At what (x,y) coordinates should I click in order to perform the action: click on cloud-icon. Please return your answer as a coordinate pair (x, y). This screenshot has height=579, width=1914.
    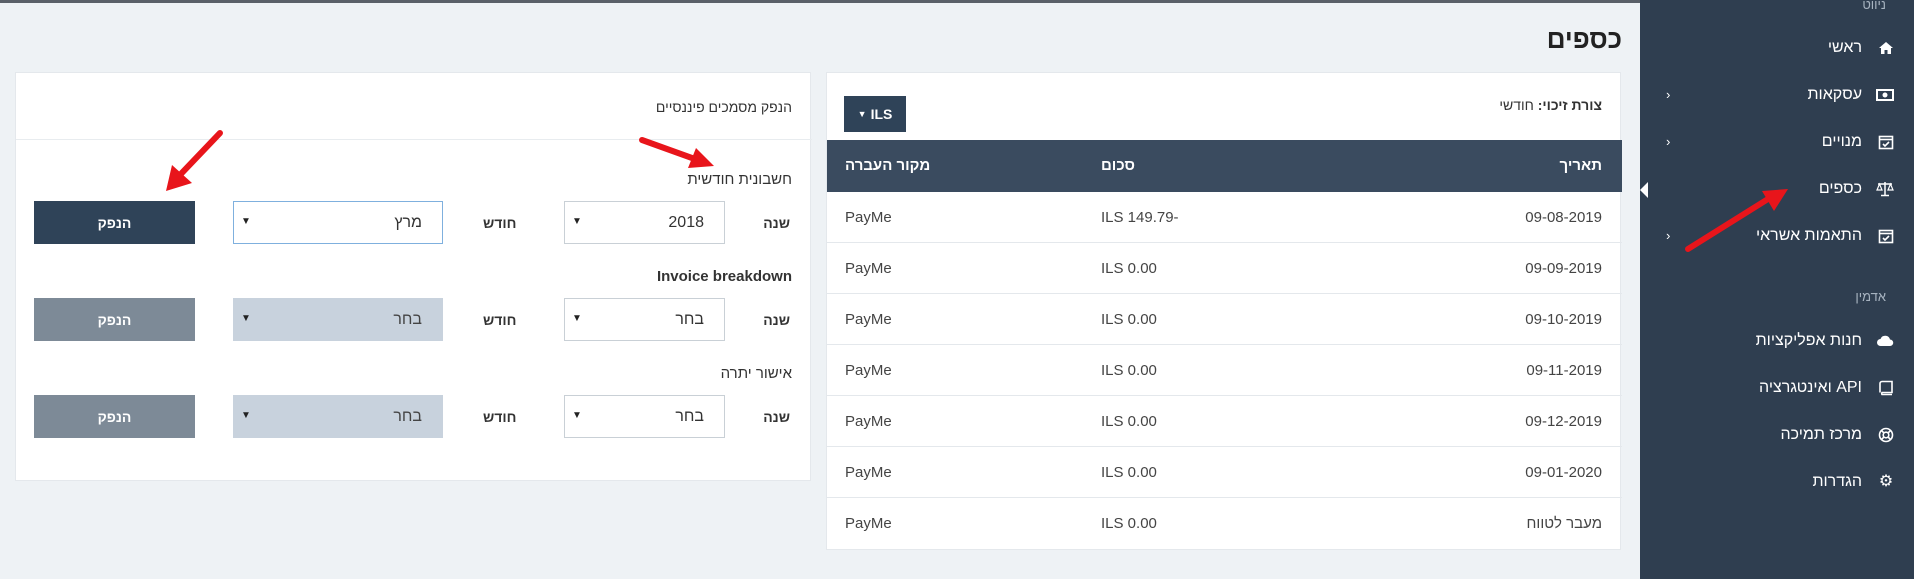
    Looking at the image, I should click on (1885, 341).